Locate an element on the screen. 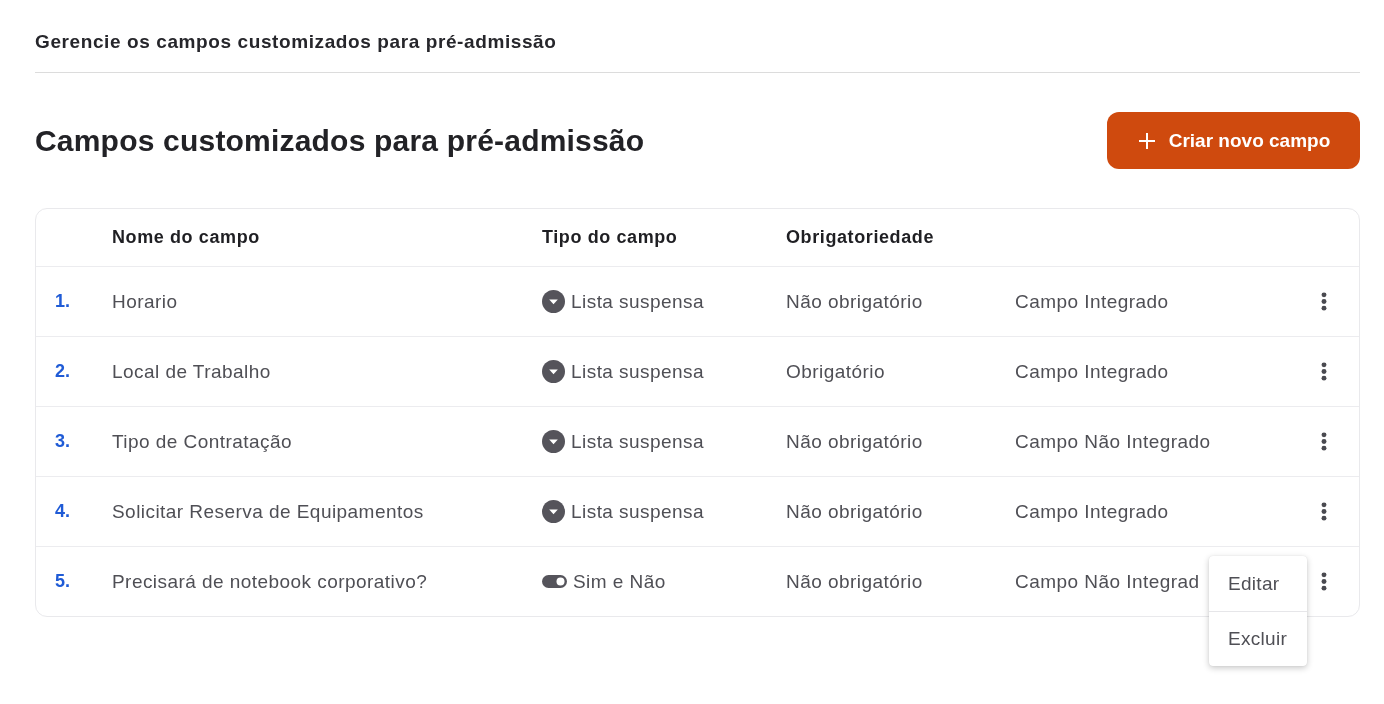  field-type-label: Sim e Não is located at coordinates (619, 581).